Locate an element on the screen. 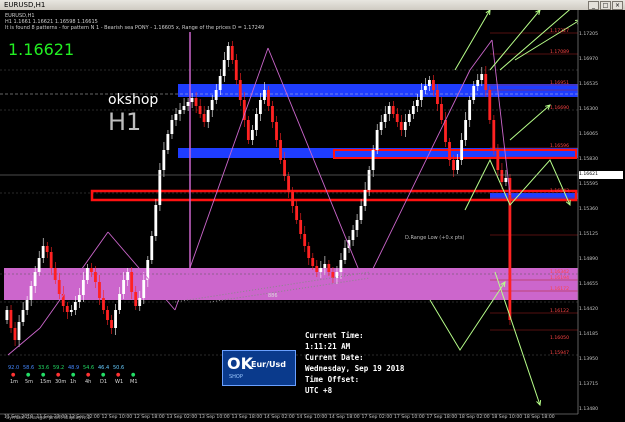 This screenshot has height=422, width=625. level-price-label: 1.16690 is located at coordinates (559, 108).